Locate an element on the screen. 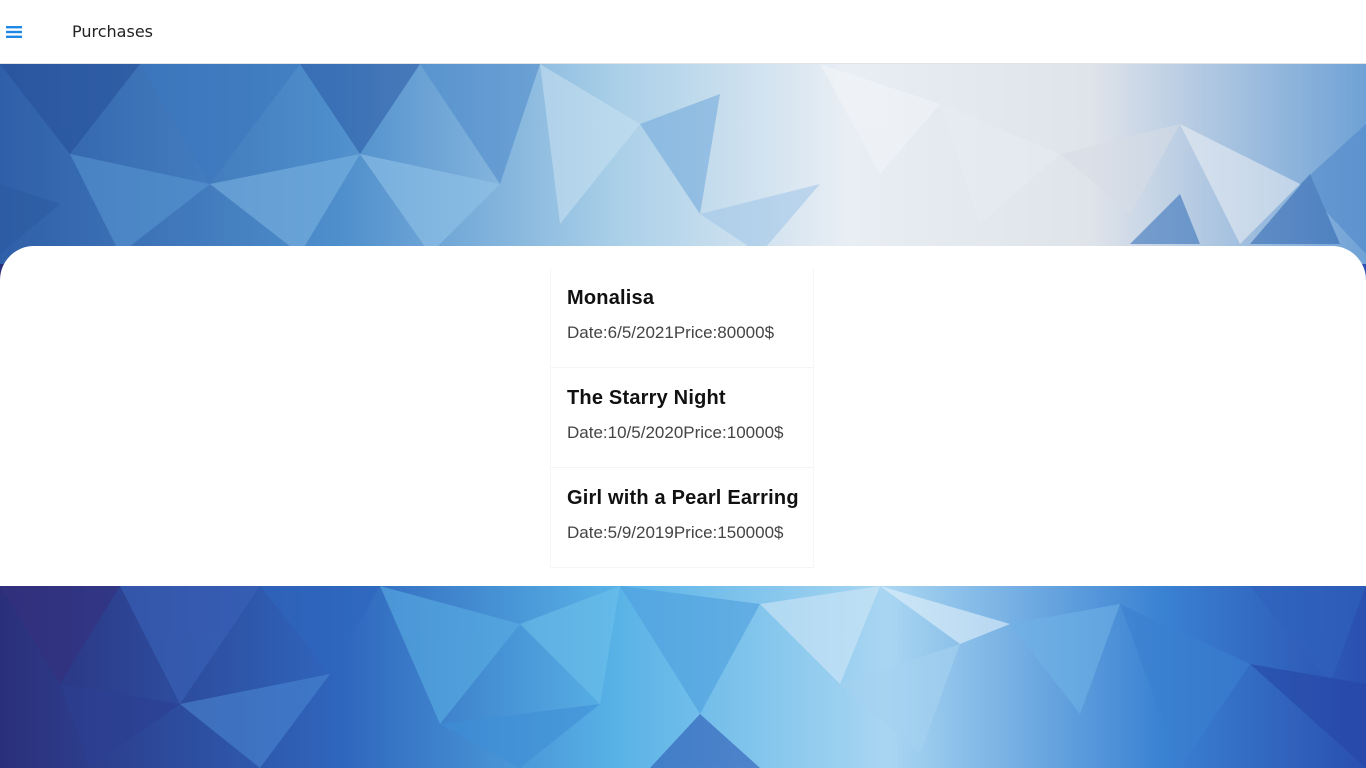 This screenshot has width=1366, height=768. list-item: Monalisa Date:6/5/2021Price:80000$ is located at coordinates (682, 318).